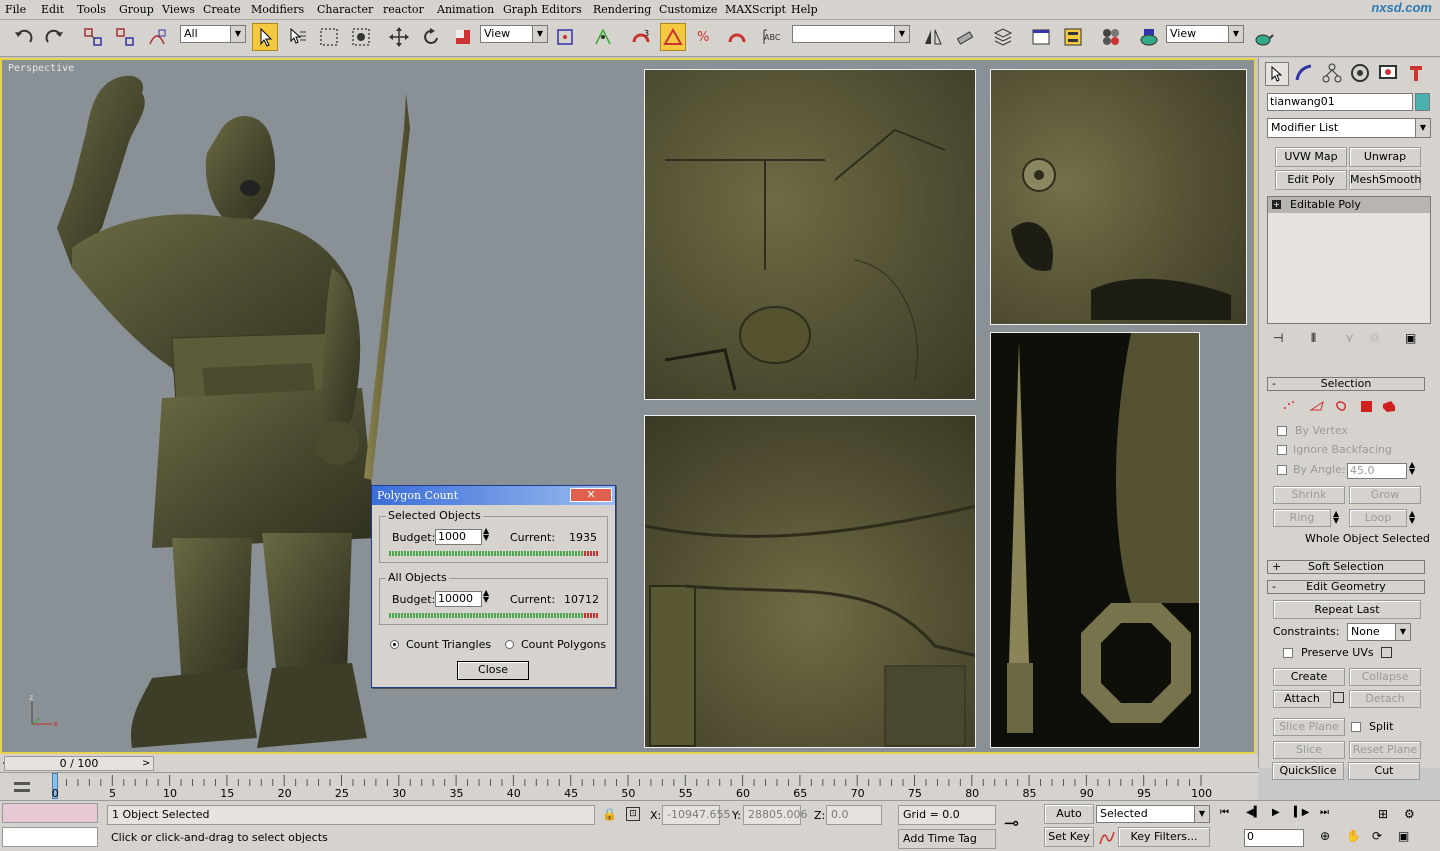 This screenshot has height=851, width=1440. What do you see at coordinates (1353, 339) in the screenshot?
I see `make-unique-icon: ⋎` at bounding box center [1353, 339].